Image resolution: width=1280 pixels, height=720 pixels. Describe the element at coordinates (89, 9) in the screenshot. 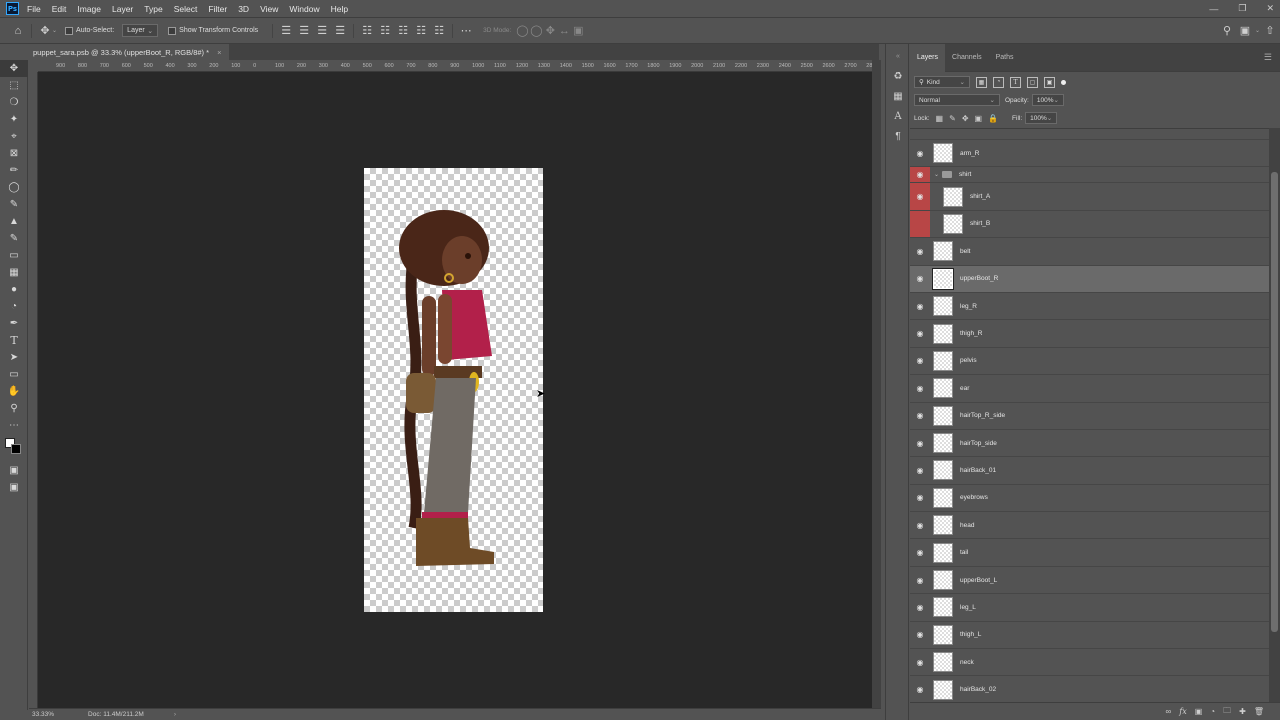

I see `menu-image: Image` at that location.